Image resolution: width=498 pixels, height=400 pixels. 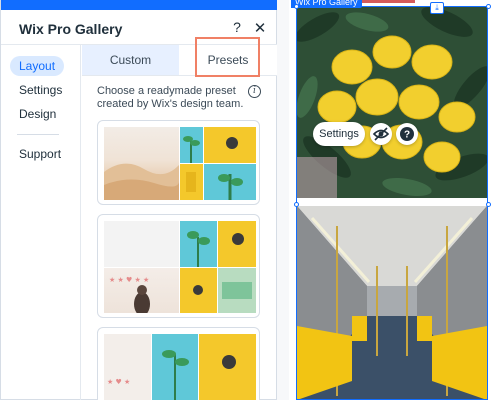 What do you see at coordinates (71, 29) in the screenshot?
I see `panel-title: Wix Pro Gallery` at bounding box center [71, 29].